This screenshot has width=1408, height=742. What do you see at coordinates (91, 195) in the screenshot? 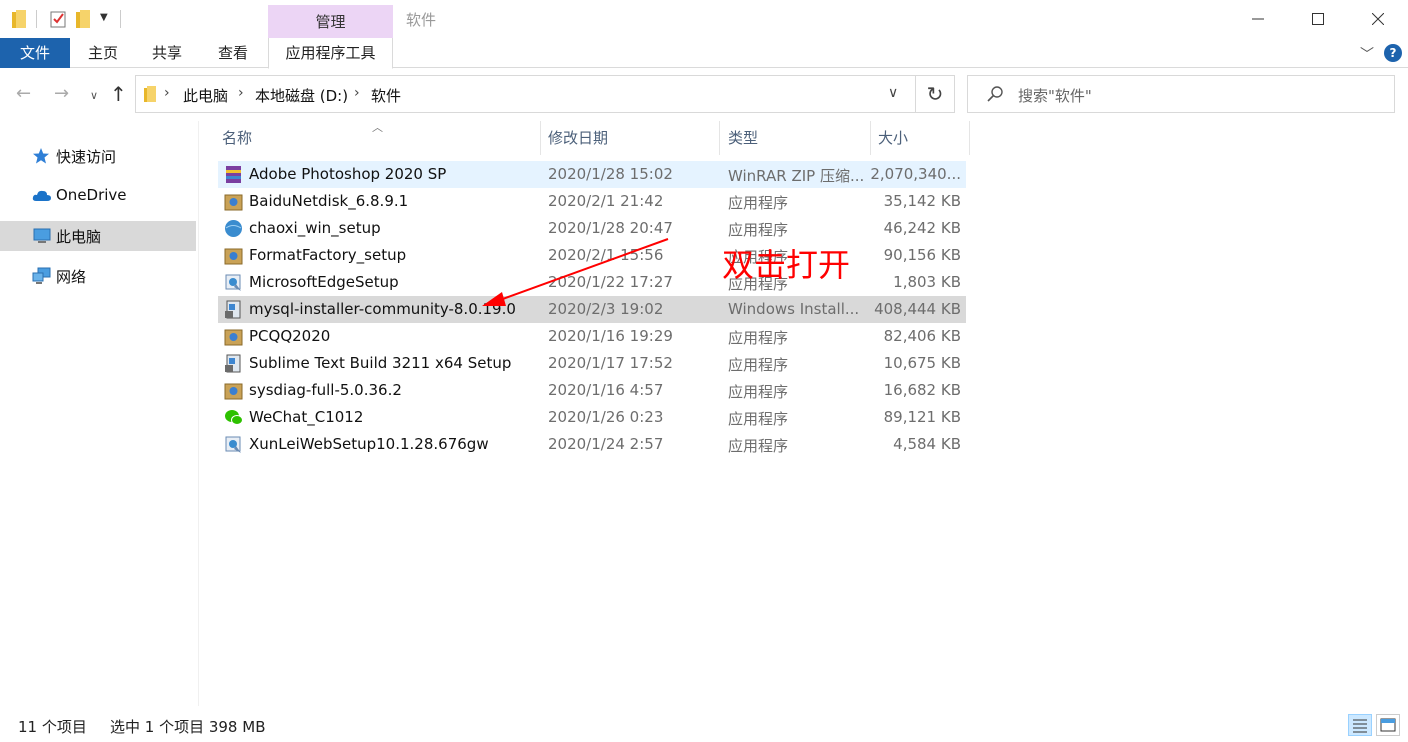
I see `sidebar-item-label: OneDrive` at bounding box center [91, 195].